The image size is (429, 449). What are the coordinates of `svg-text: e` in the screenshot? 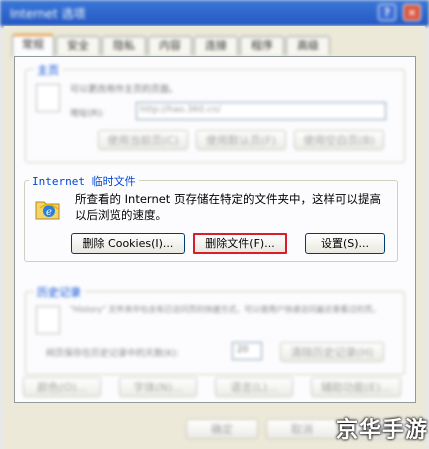 It's located at (49, 212).